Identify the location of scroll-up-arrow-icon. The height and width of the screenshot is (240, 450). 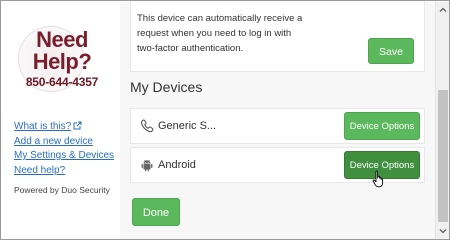
(443, 10).